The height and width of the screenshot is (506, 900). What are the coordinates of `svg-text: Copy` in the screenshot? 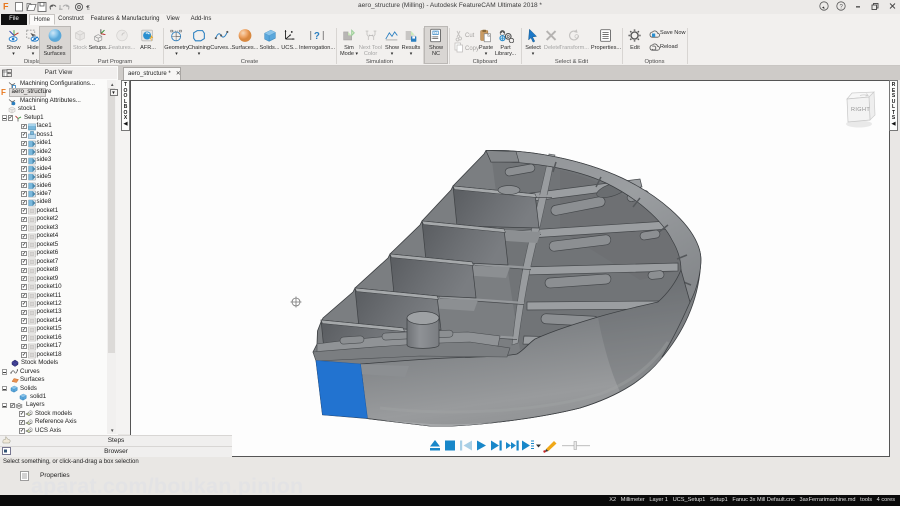 It's located at (472, 49).